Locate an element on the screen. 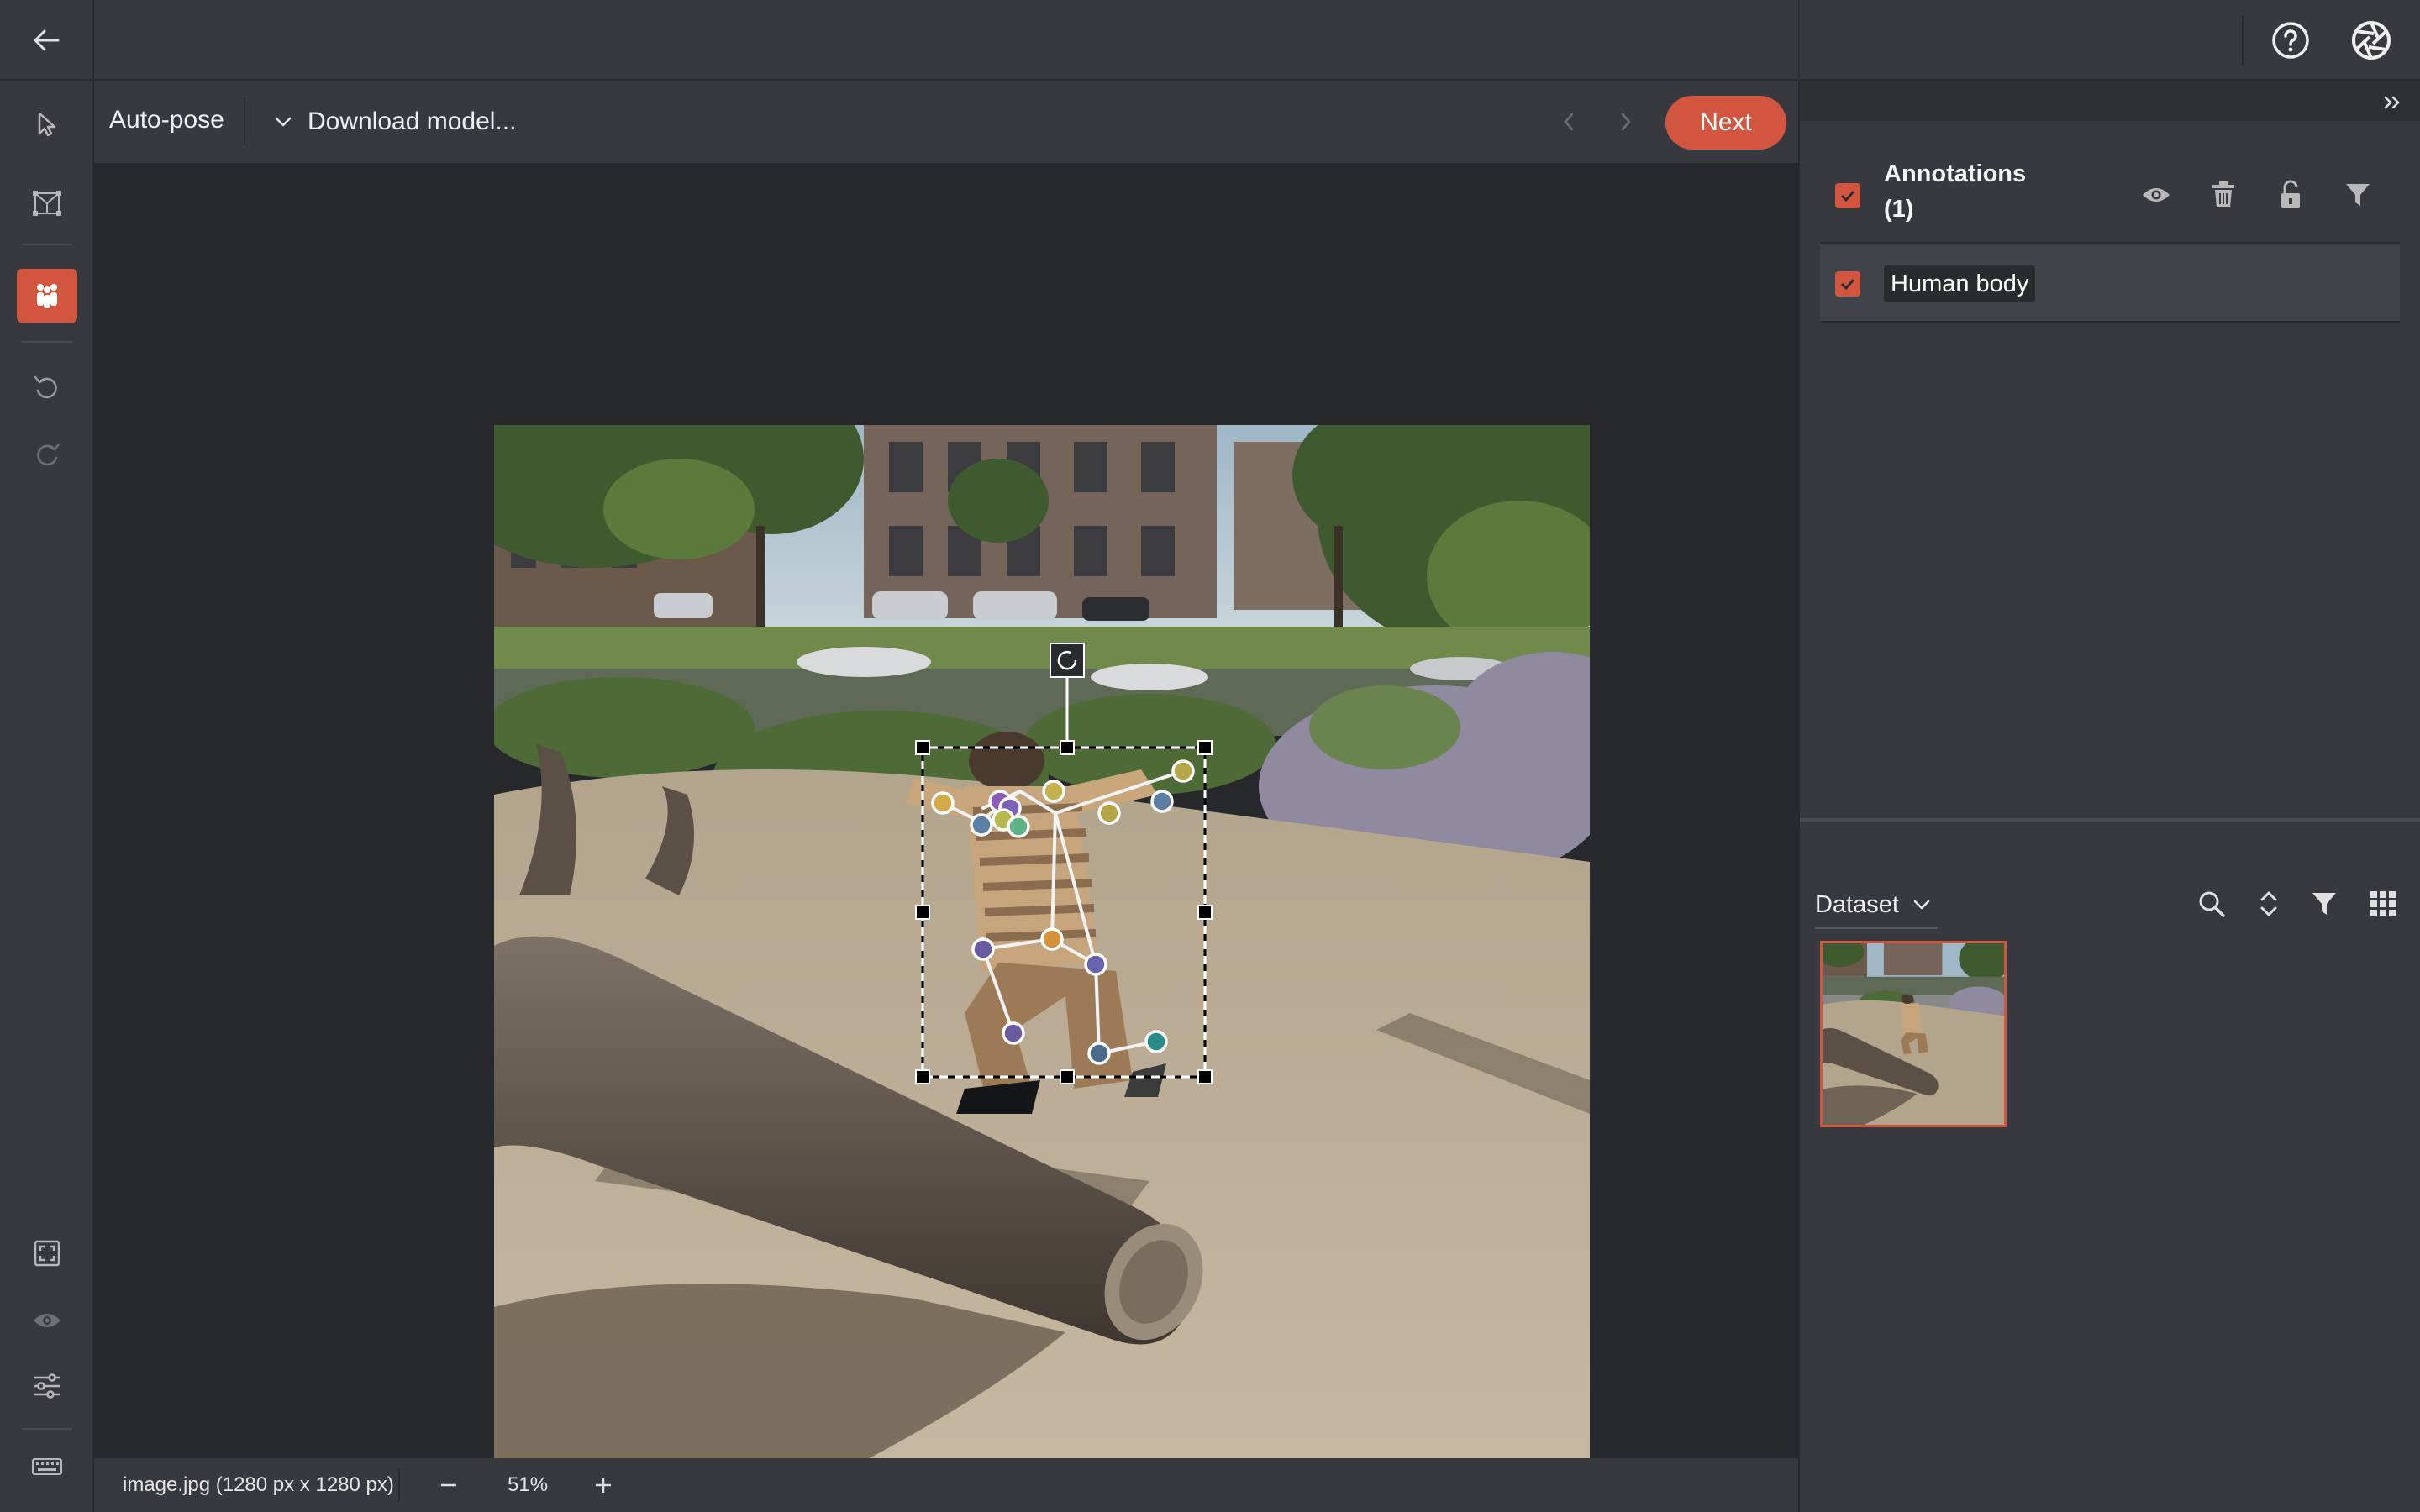  keyboard-icon is located at coordinates (47, 1466).